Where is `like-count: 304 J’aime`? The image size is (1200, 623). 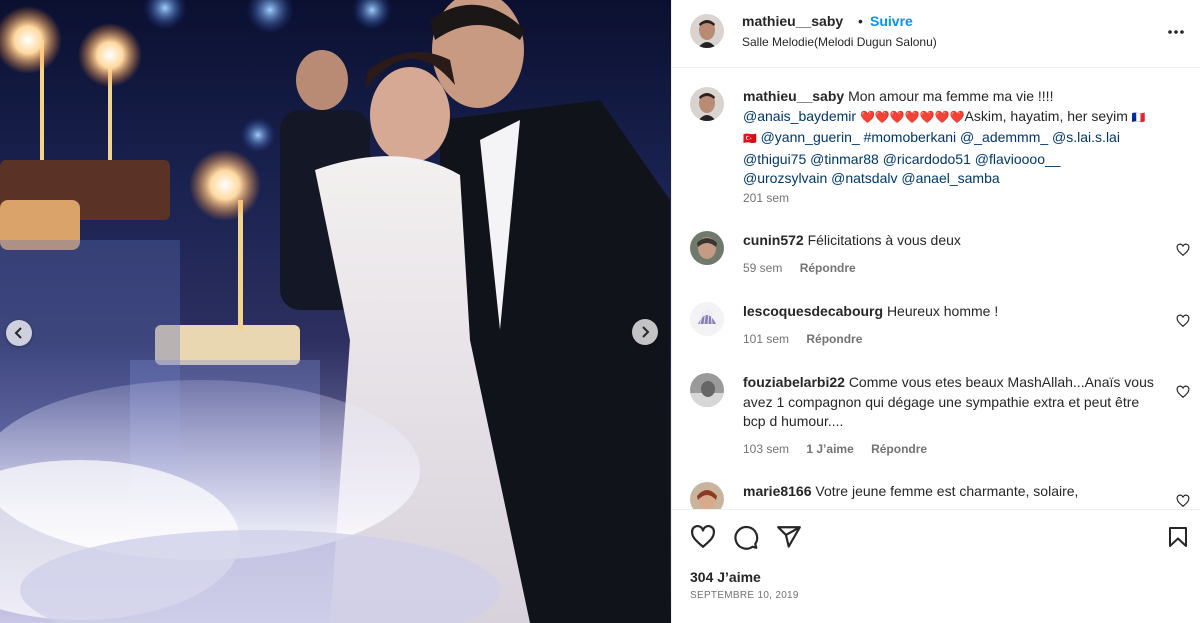 like-count: 304 J’aime is located at coordinates (725, 577).